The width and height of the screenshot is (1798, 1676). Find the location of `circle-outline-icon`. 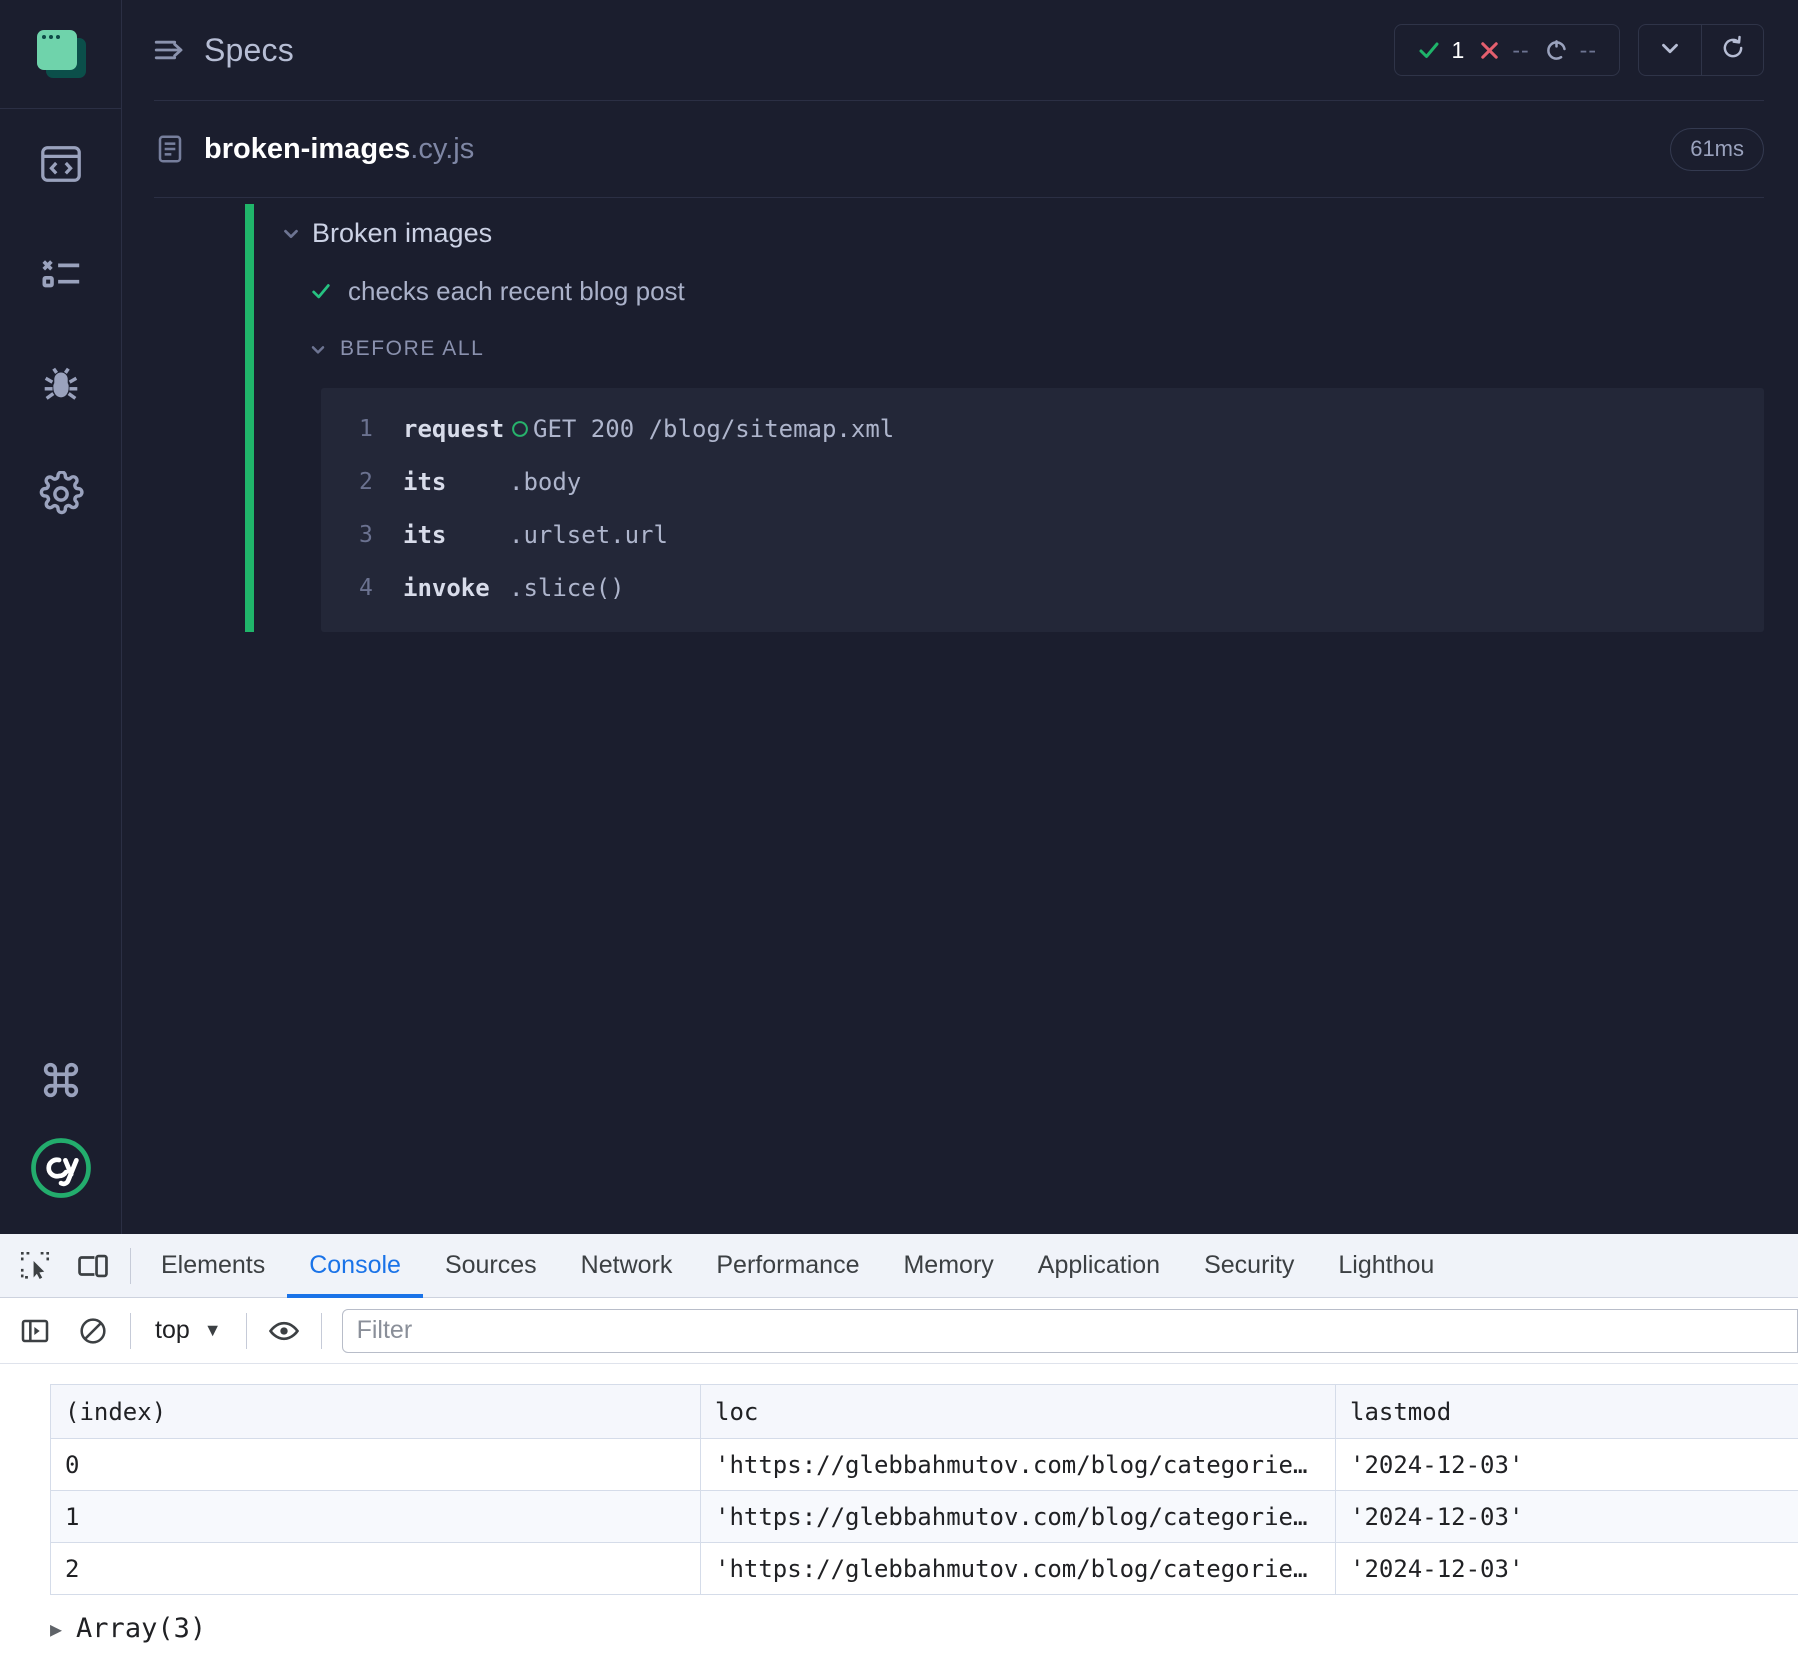

circle-outline-icon is located at coordinates (520, 429).